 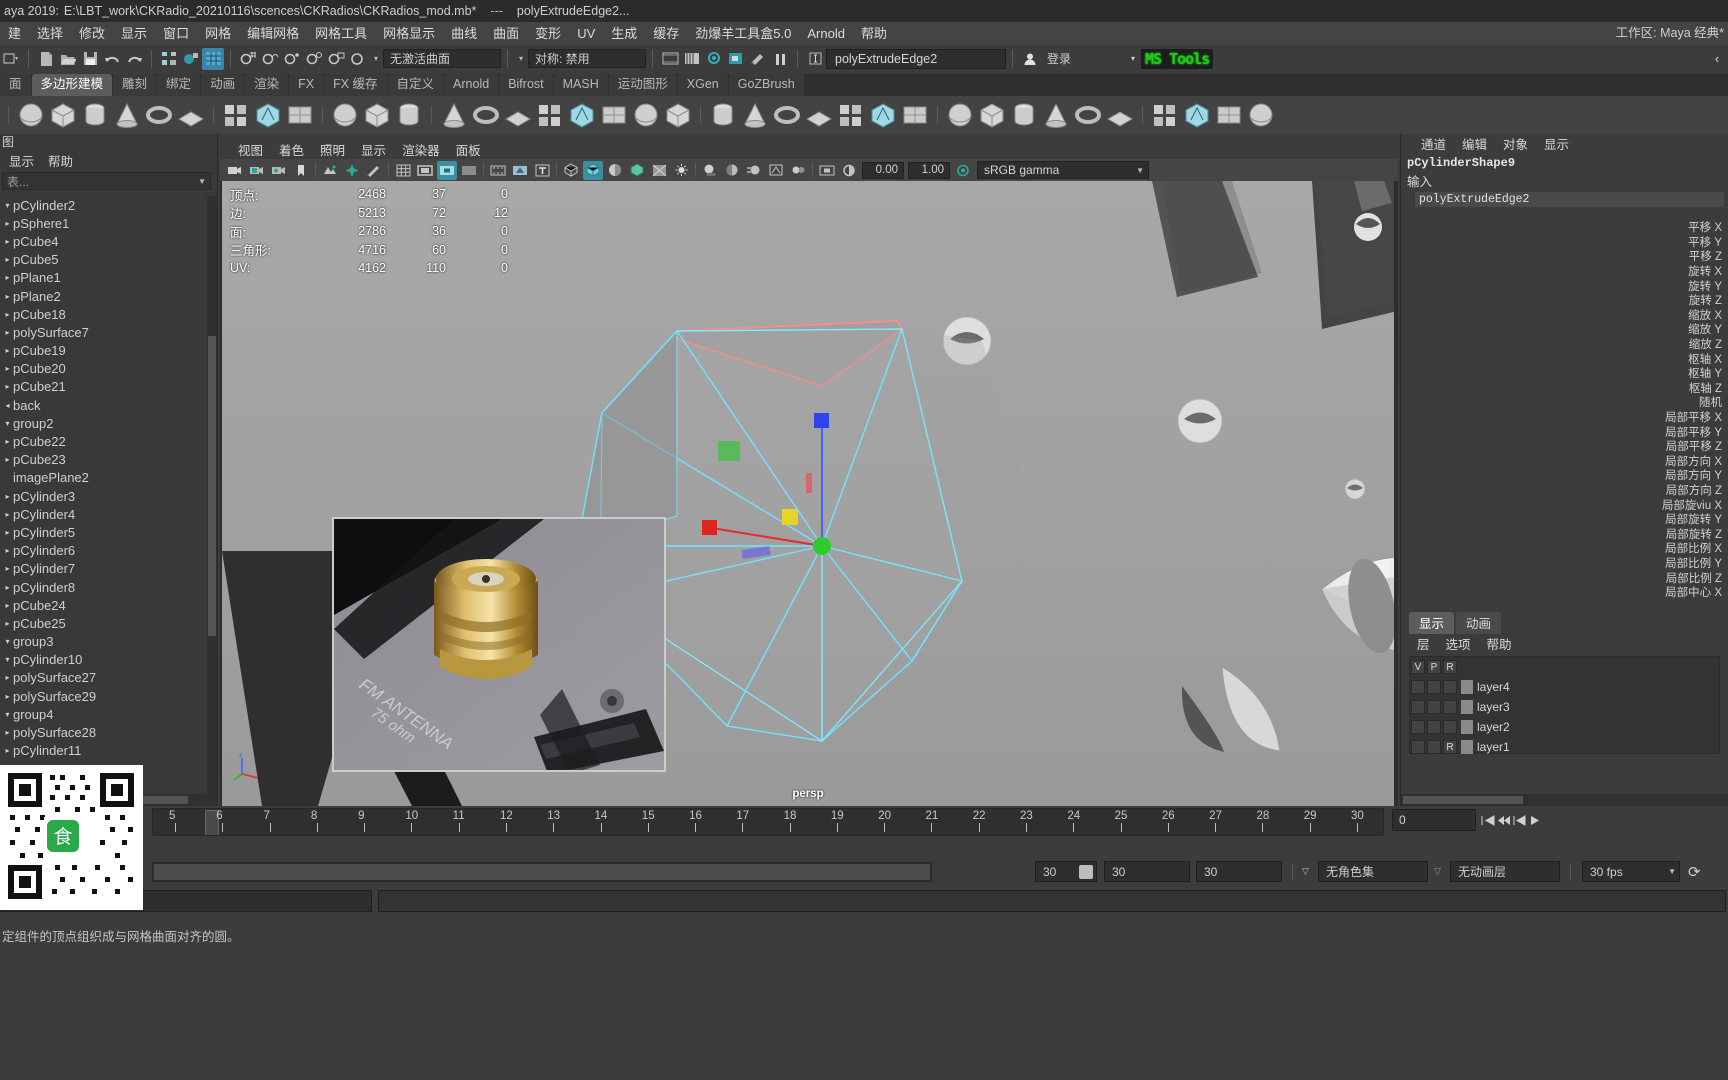 What do you see at coordinates (103, 260) in the screenshot?
I see `outliner-item: ▸ pCube5` at bounding box center [103, 260].